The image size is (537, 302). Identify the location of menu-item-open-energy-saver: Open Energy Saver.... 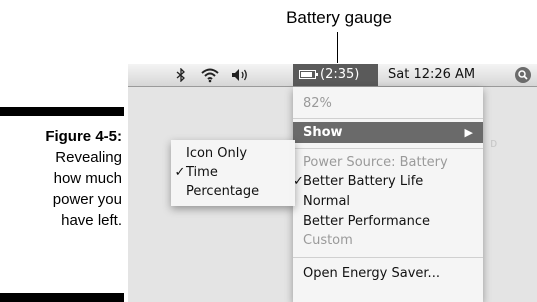
(388, 273).